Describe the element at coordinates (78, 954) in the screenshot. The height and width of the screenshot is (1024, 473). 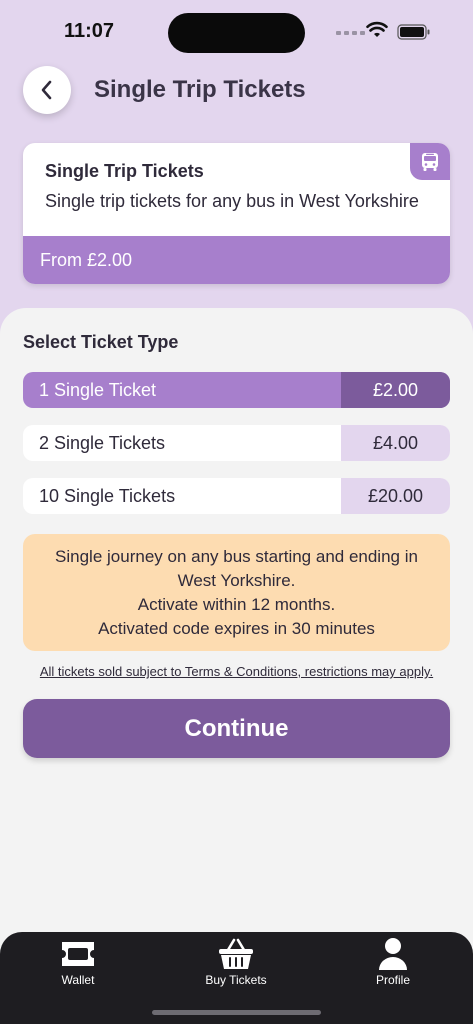
I see `ticket-icon` at that location.